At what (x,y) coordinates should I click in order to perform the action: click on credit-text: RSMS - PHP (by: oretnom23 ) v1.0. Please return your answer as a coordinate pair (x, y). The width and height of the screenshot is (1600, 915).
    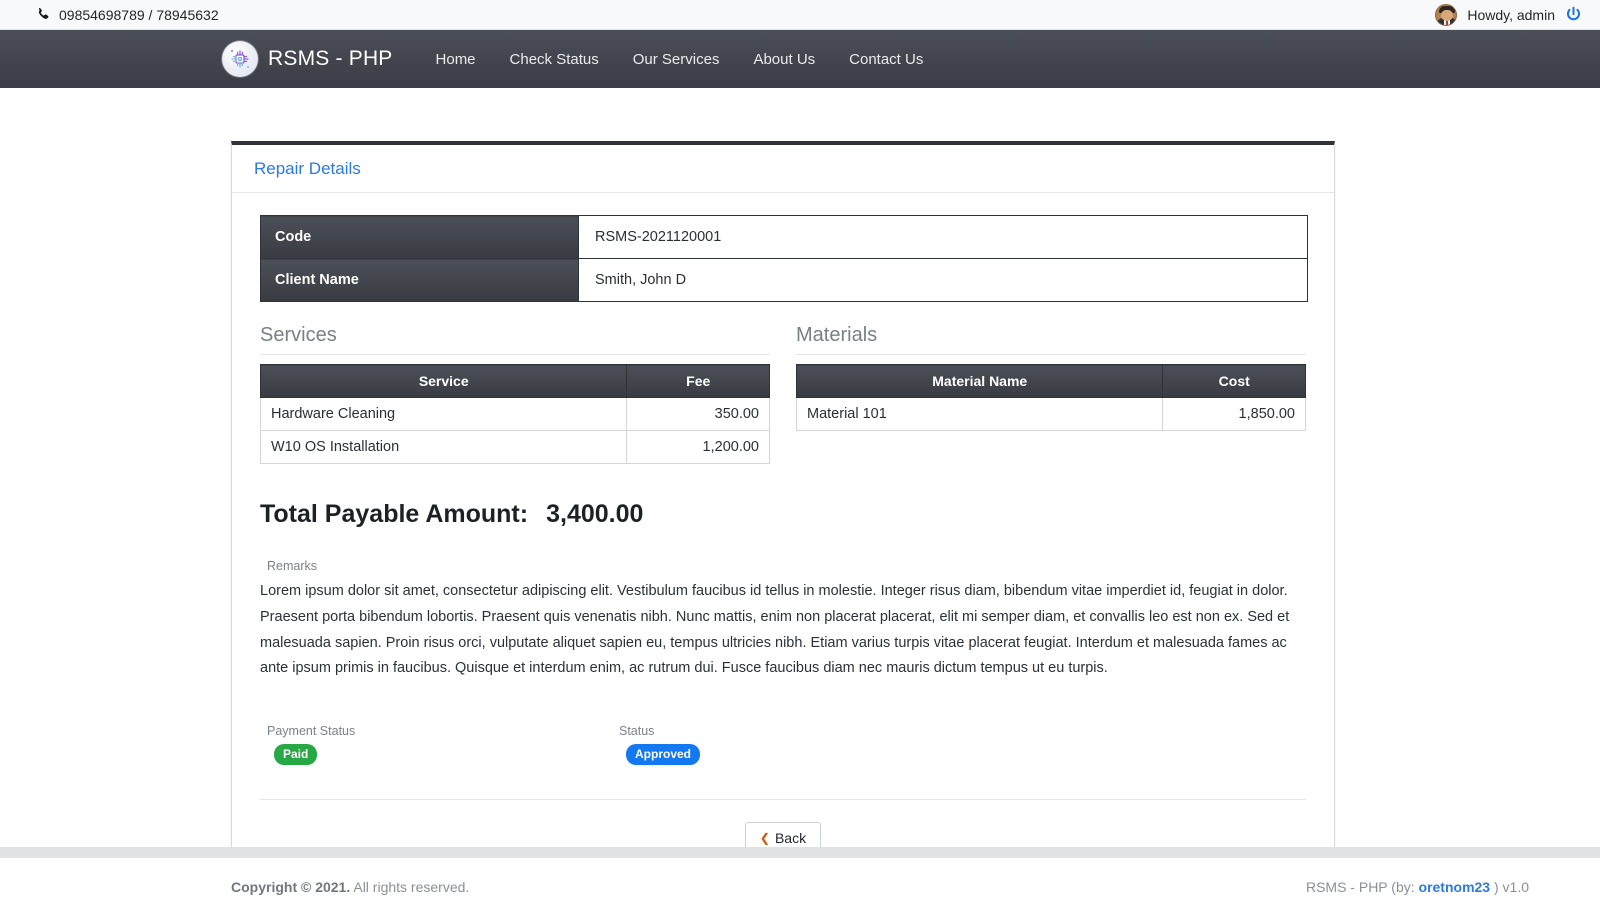
    Looking at the image, I should click on (1435, 887).